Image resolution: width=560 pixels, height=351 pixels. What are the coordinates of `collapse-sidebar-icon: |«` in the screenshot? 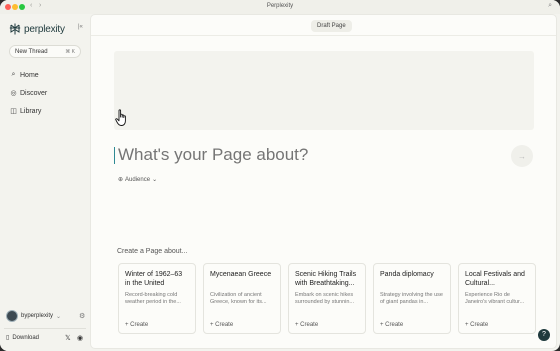 It's located at (80, 27).